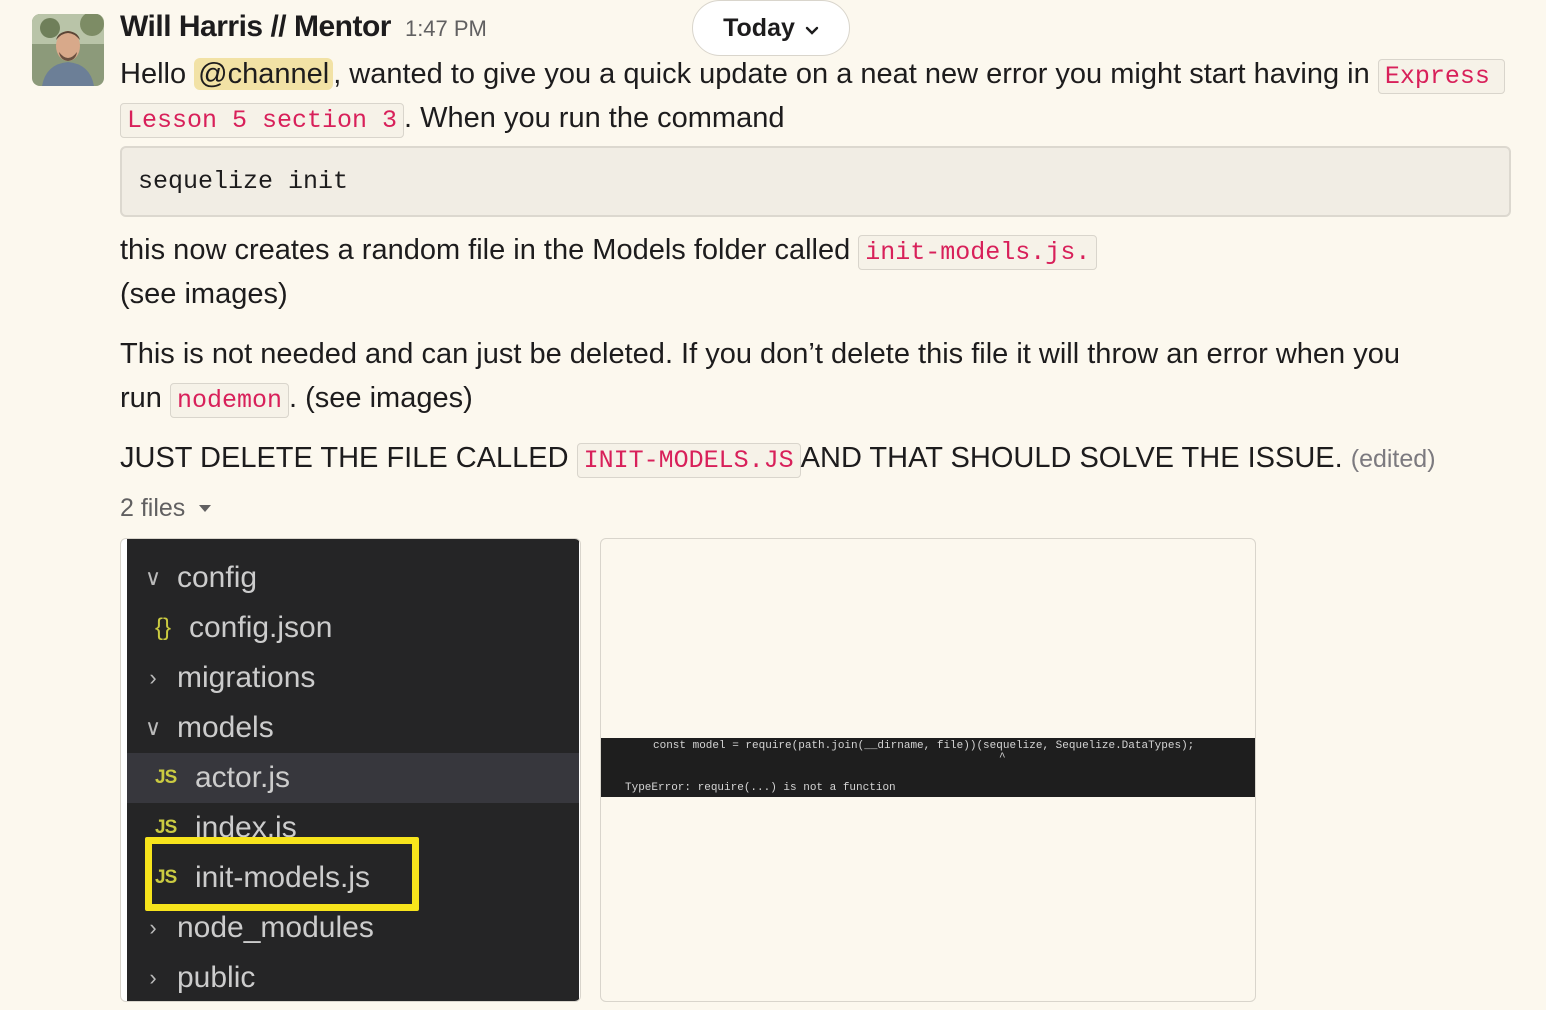 The image size is (1546, 1010). Describe the element at coordinates (229, 400) in the screenshot. I see `inline-code: nodemon` at that location.